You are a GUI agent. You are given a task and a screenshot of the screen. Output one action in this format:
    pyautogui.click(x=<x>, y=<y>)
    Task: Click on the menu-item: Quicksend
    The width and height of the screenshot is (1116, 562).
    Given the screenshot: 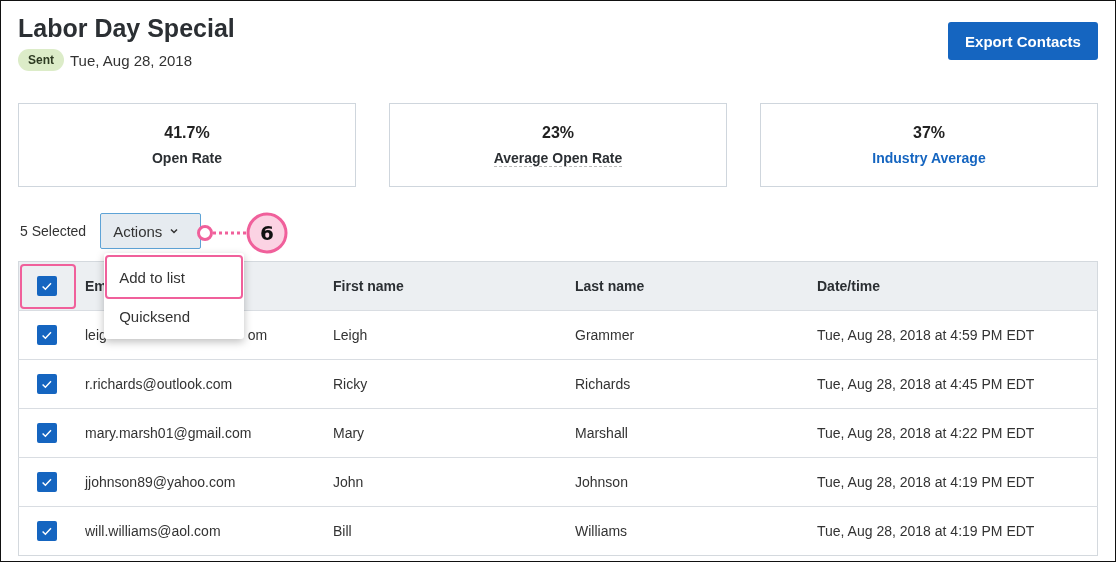 What is the action you would take?
    pyautogui.click(x=174, y=316)
    